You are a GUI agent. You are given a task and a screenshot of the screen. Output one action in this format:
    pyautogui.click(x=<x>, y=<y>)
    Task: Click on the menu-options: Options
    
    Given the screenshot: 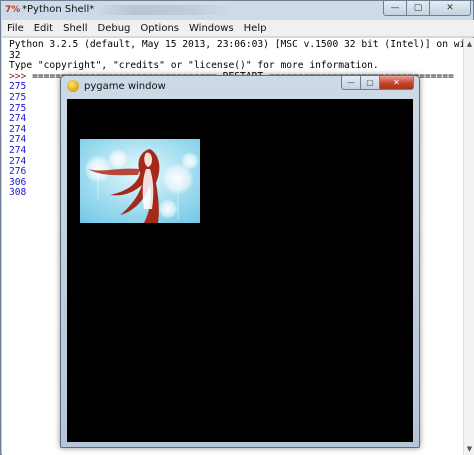 What is the action you would take?
    pyautogui.click(x=159, y=28)
    